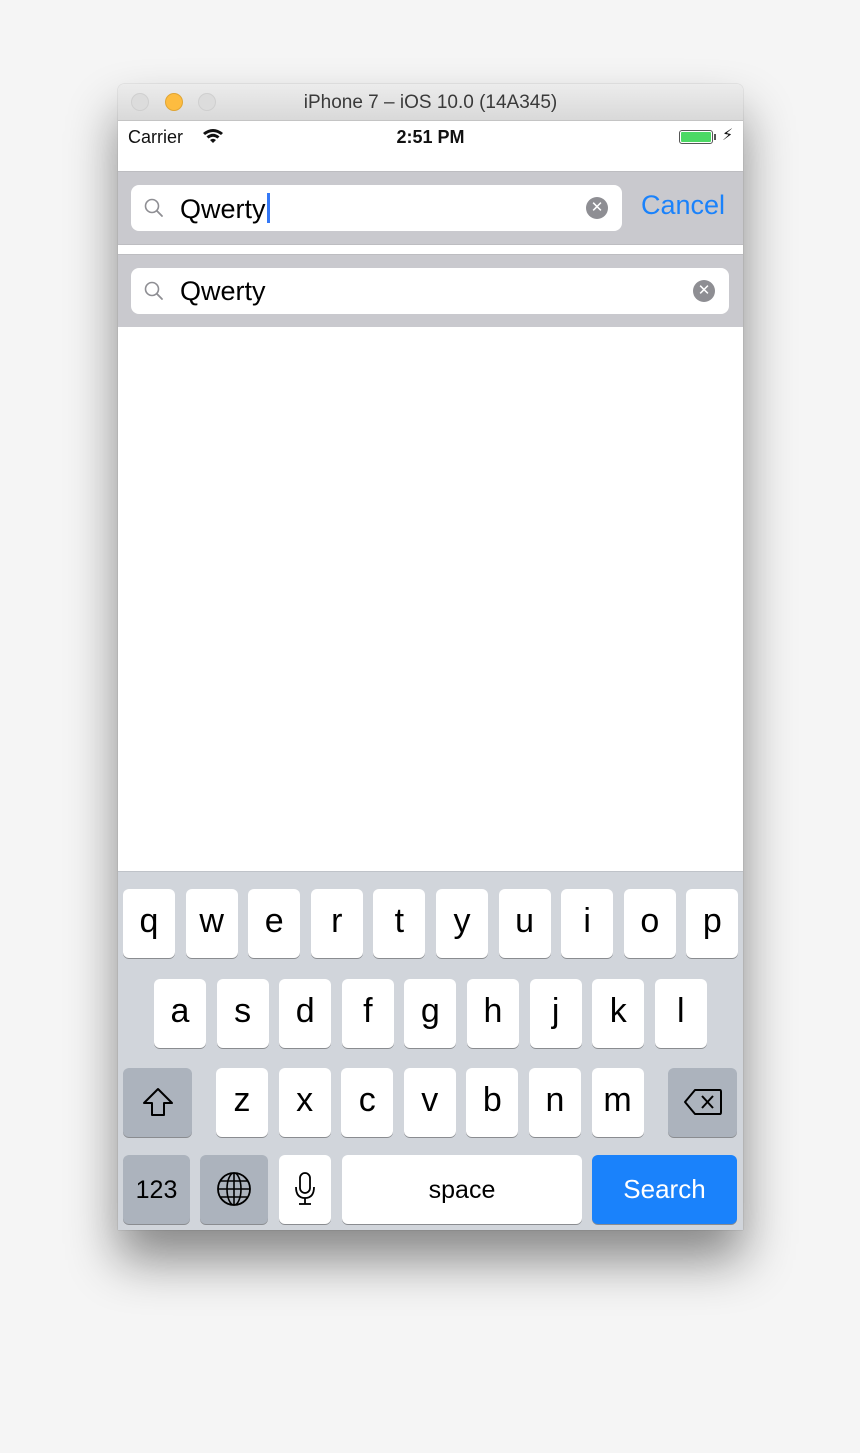  I want to click on key-x: x, so click(304, 1102).